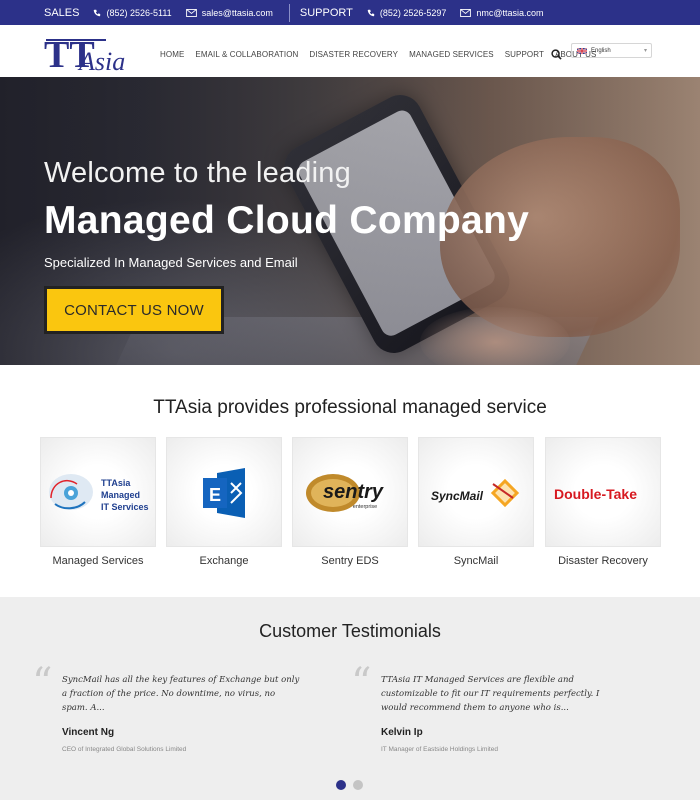  I want to click on logo-asia-text: Asia, so click(101, 60).